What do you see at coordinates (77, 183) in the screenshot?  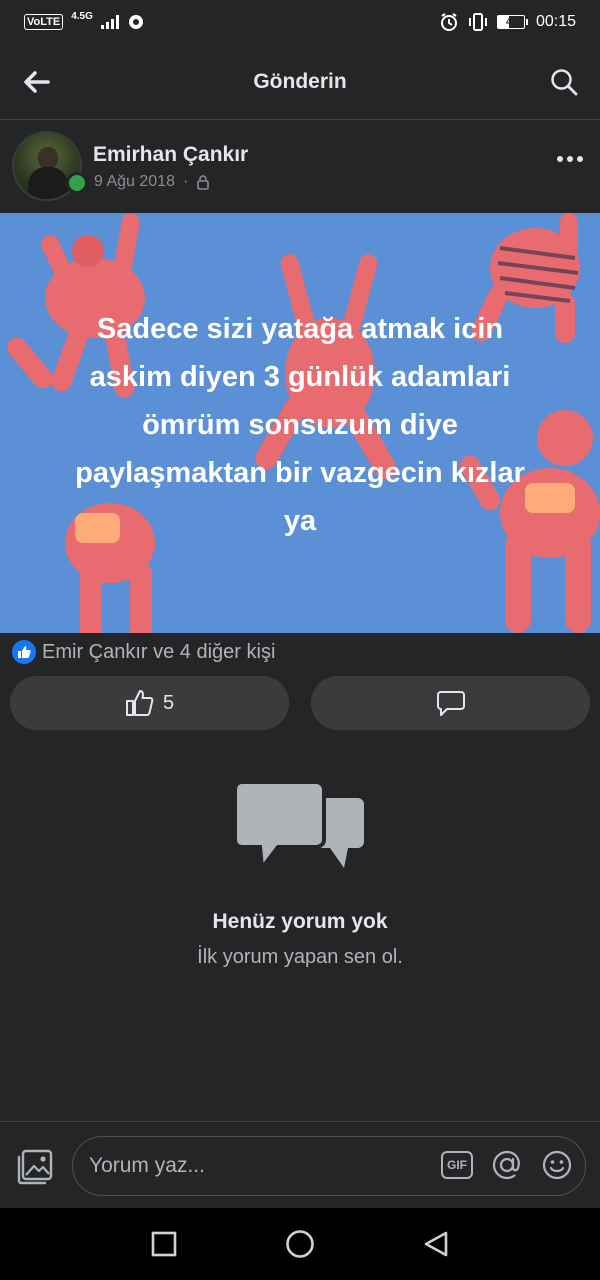 I see `online-status-dot` at bounding box center [77, 183].